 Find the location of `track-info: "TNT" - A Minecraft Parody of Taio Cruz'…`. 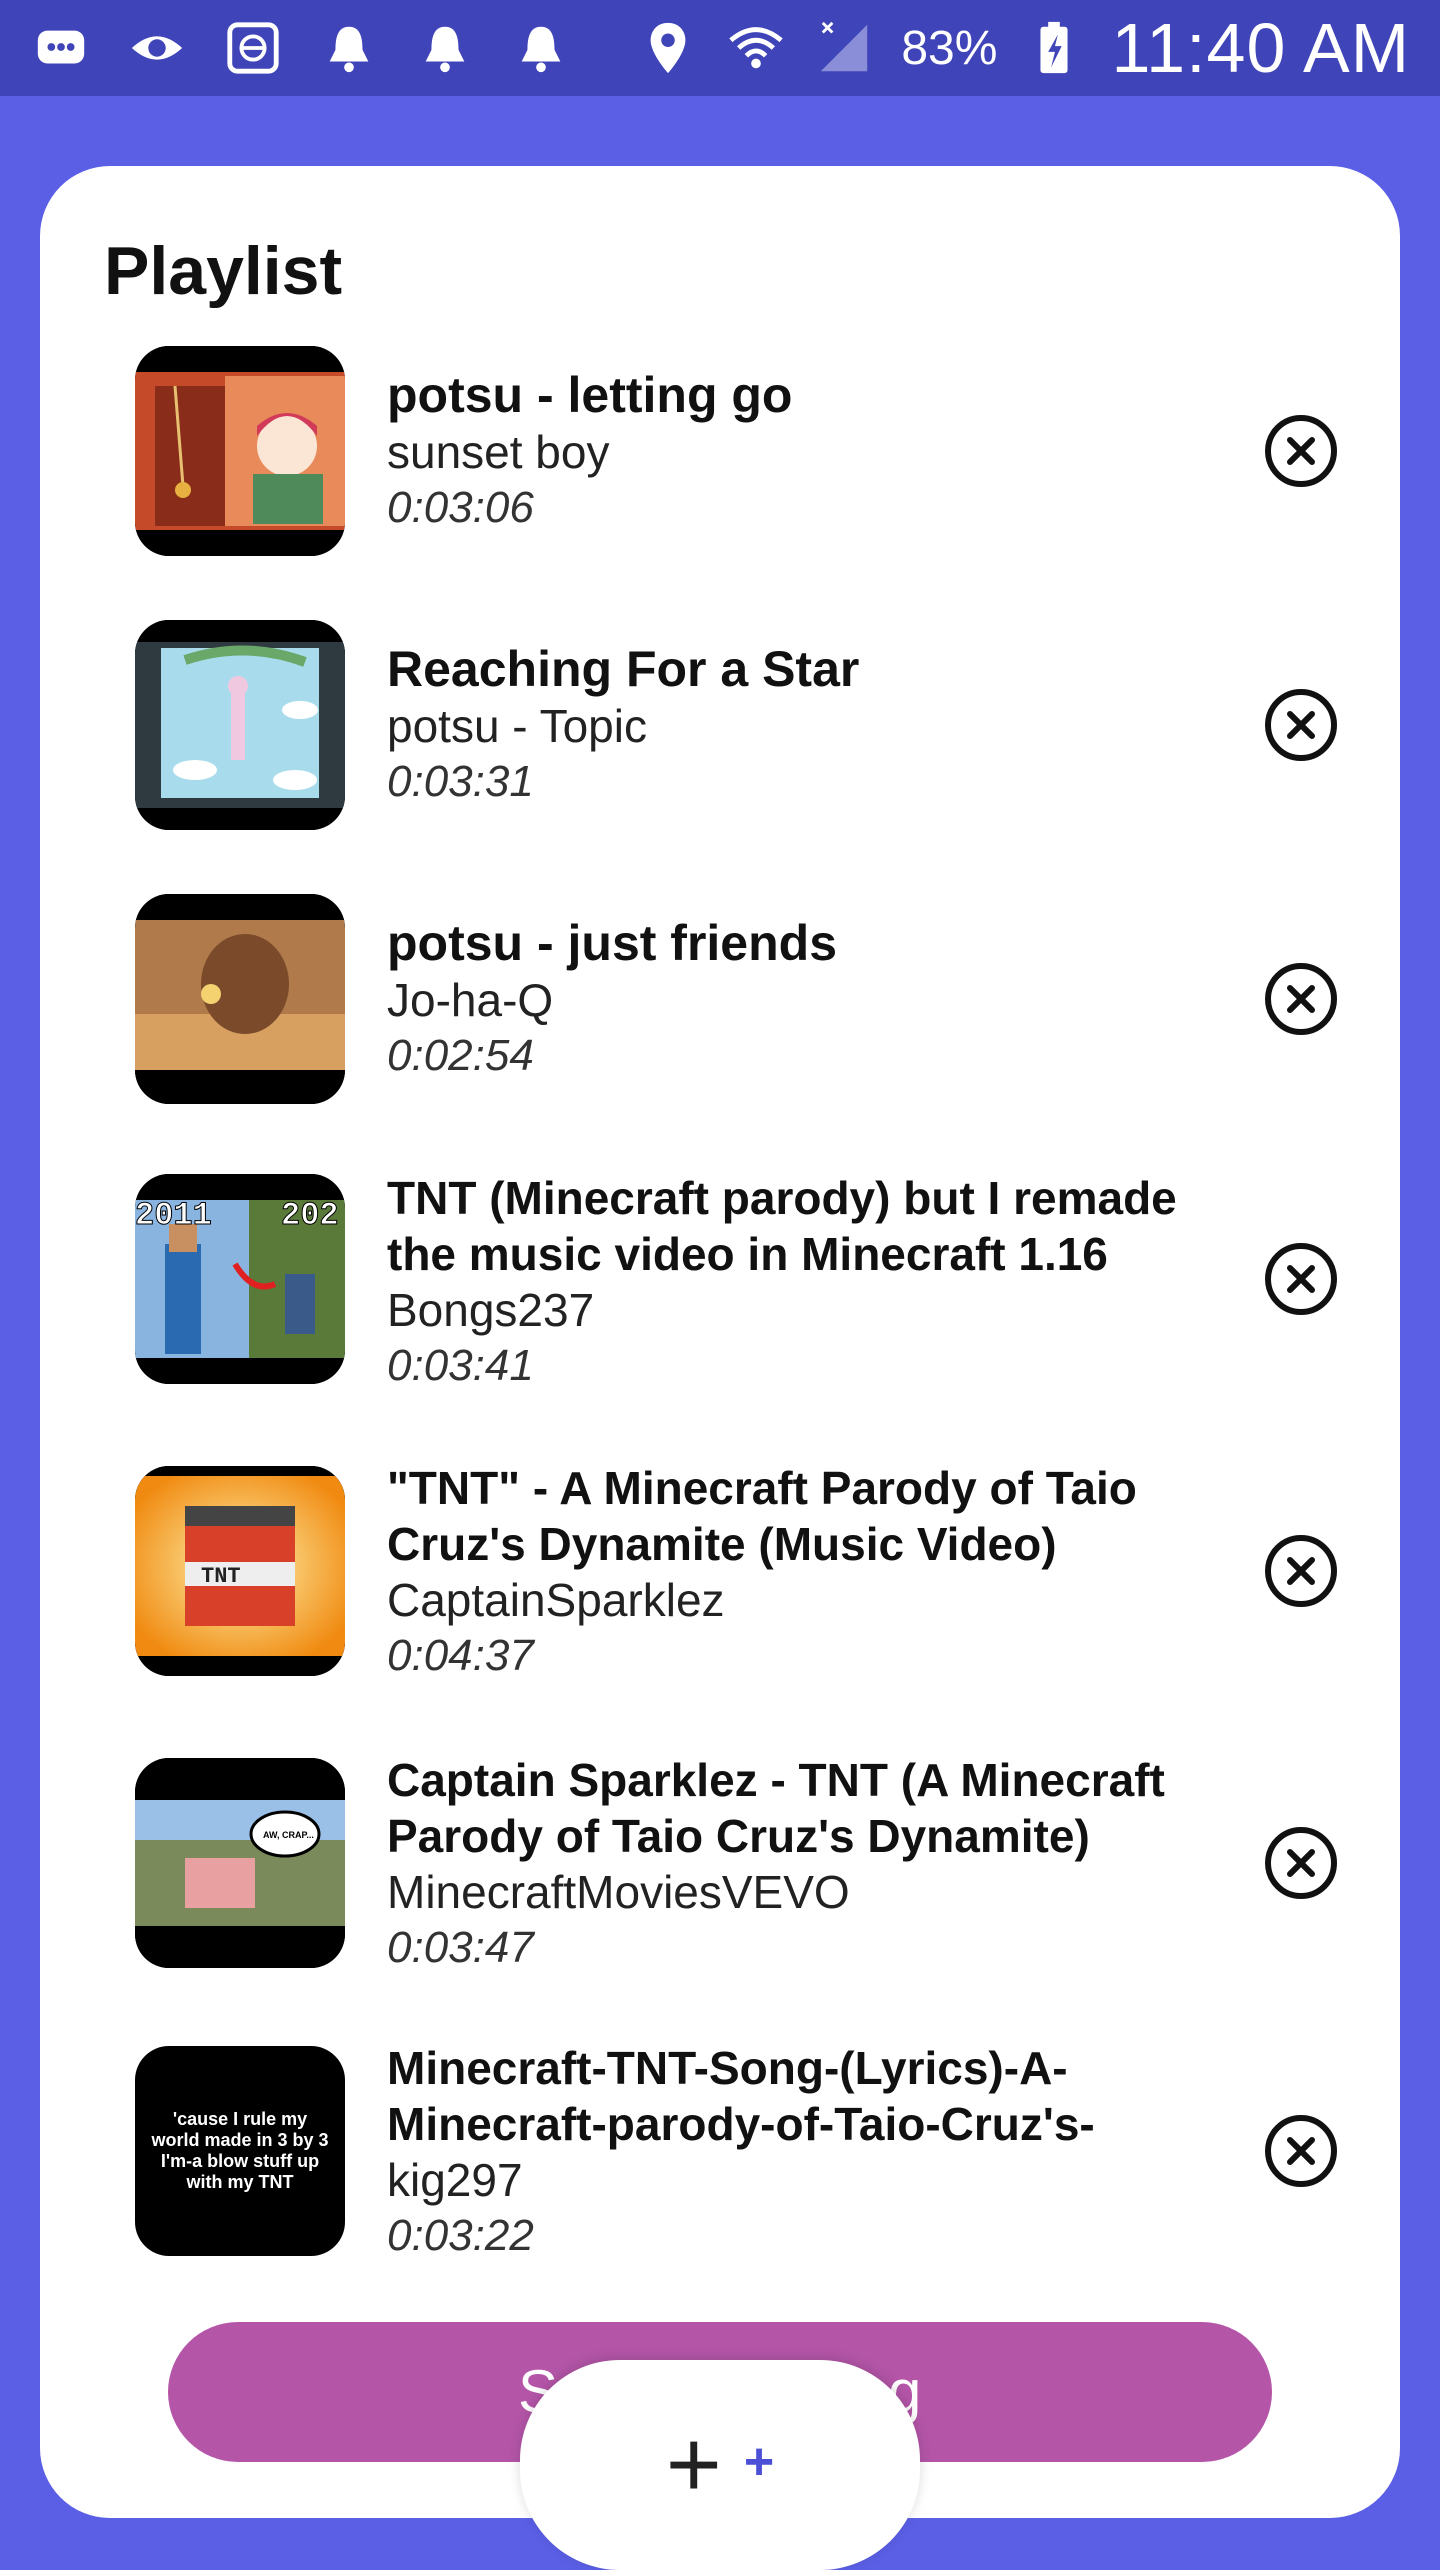

track-info: "TNT" - A Minecraft Parody of Taio Cruz'… is located at coordinates (807, 1572).